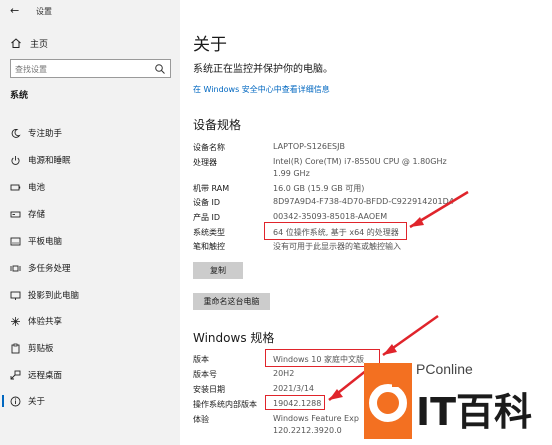  Describe the element at coordinates (474, 412) in the screenshot. I see `watermark-brand: IT百科` at that location.